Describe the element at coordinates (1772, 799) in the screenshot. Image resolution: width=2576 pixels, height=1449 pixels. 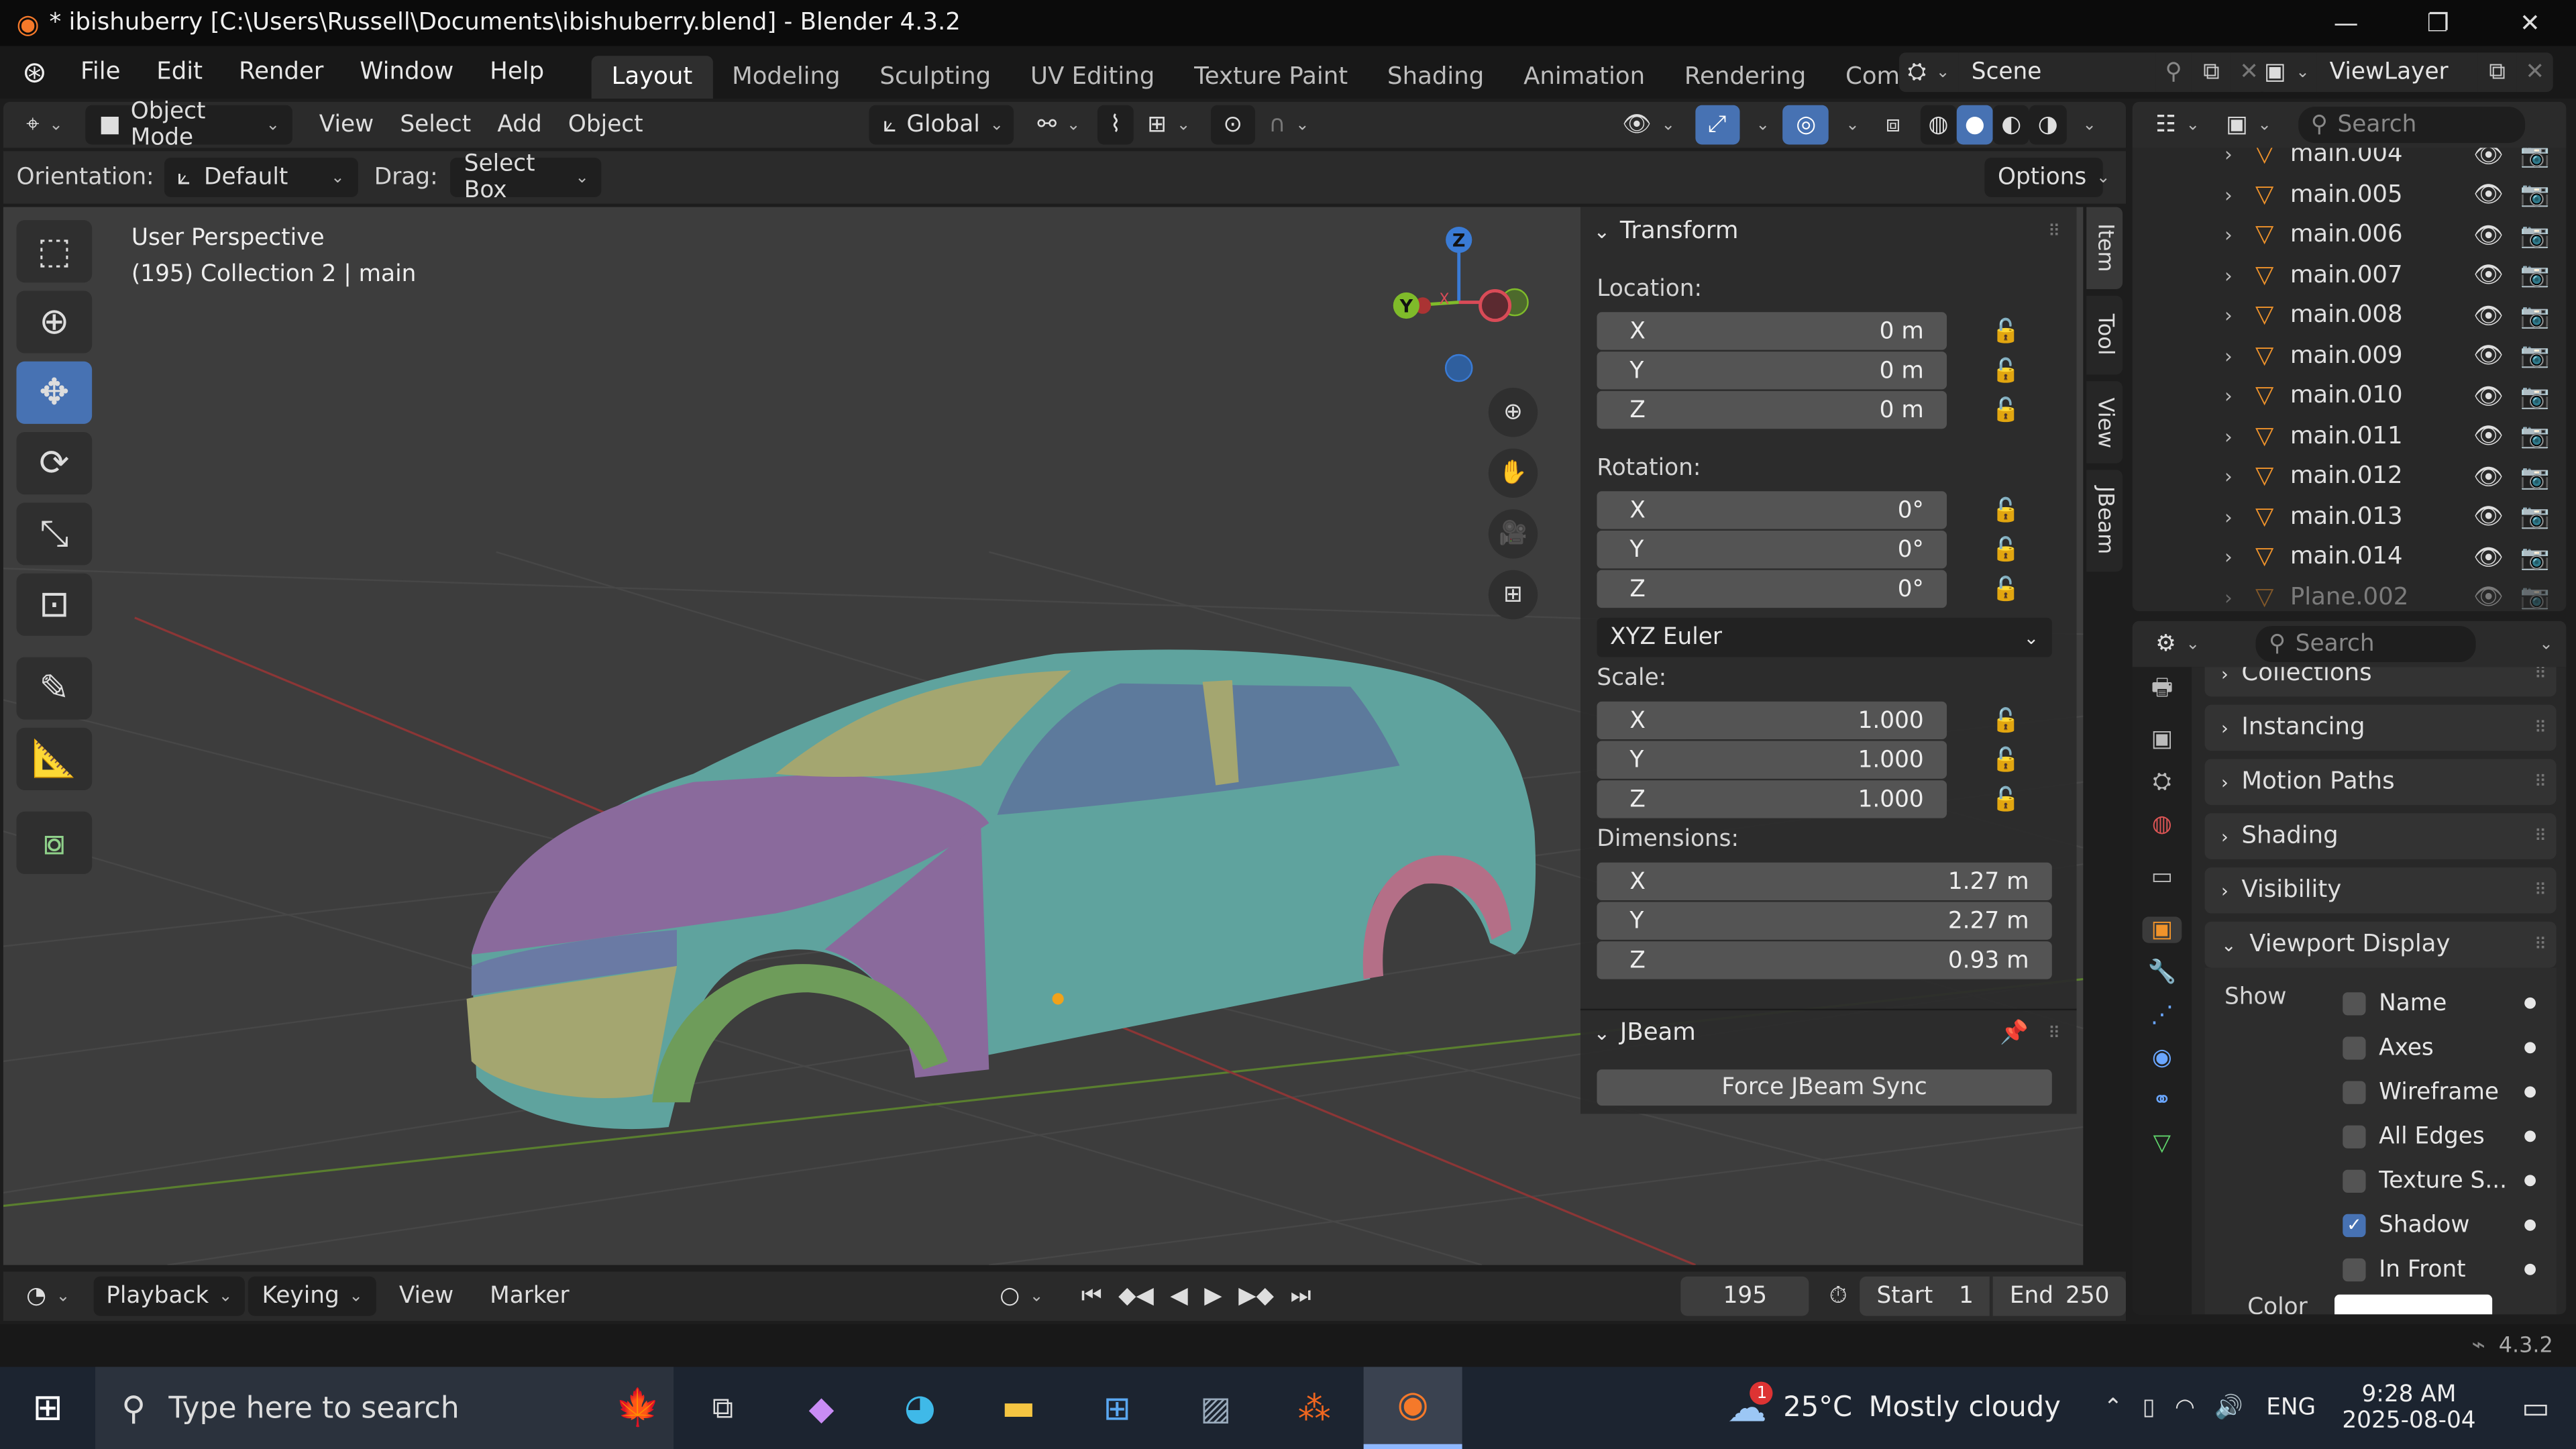
I see `scale-z-field: Z 1.000` at that location.